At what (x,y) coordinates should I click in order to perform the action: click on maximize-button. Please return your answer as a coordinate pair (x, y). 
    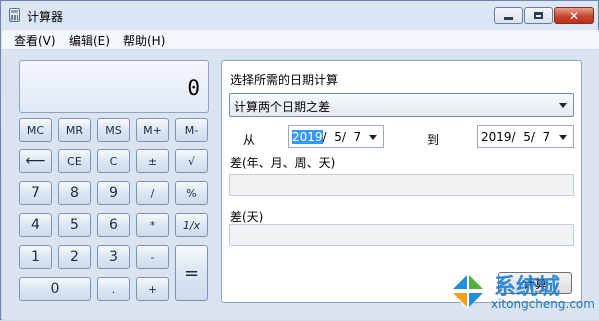
    Looking at the image, I should click on (538, 15).